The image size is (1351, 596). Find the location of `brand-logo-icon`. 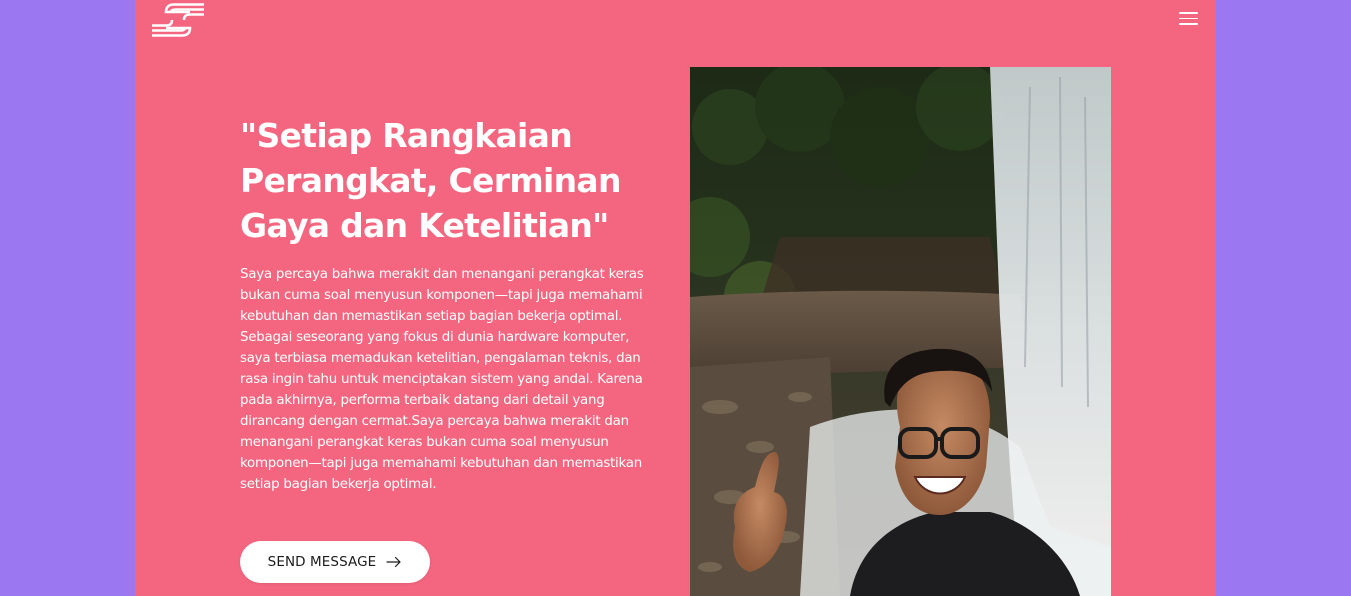

brand-logo-icon is located at coordinates (178, 20).